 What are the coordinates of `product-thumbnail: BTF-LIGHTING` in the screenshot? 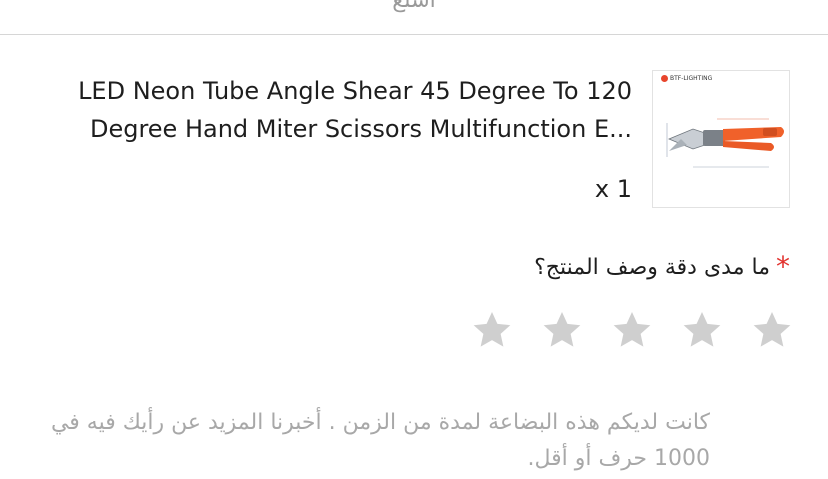 It's located at (721, 139).